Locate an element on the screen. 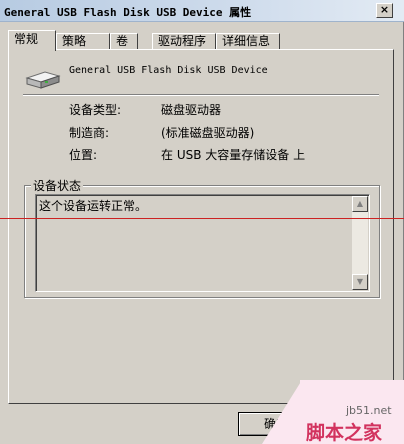 This screenshot has height=444, width=404. scroll-up-button: ▲ is located at coordinates (360, 204).